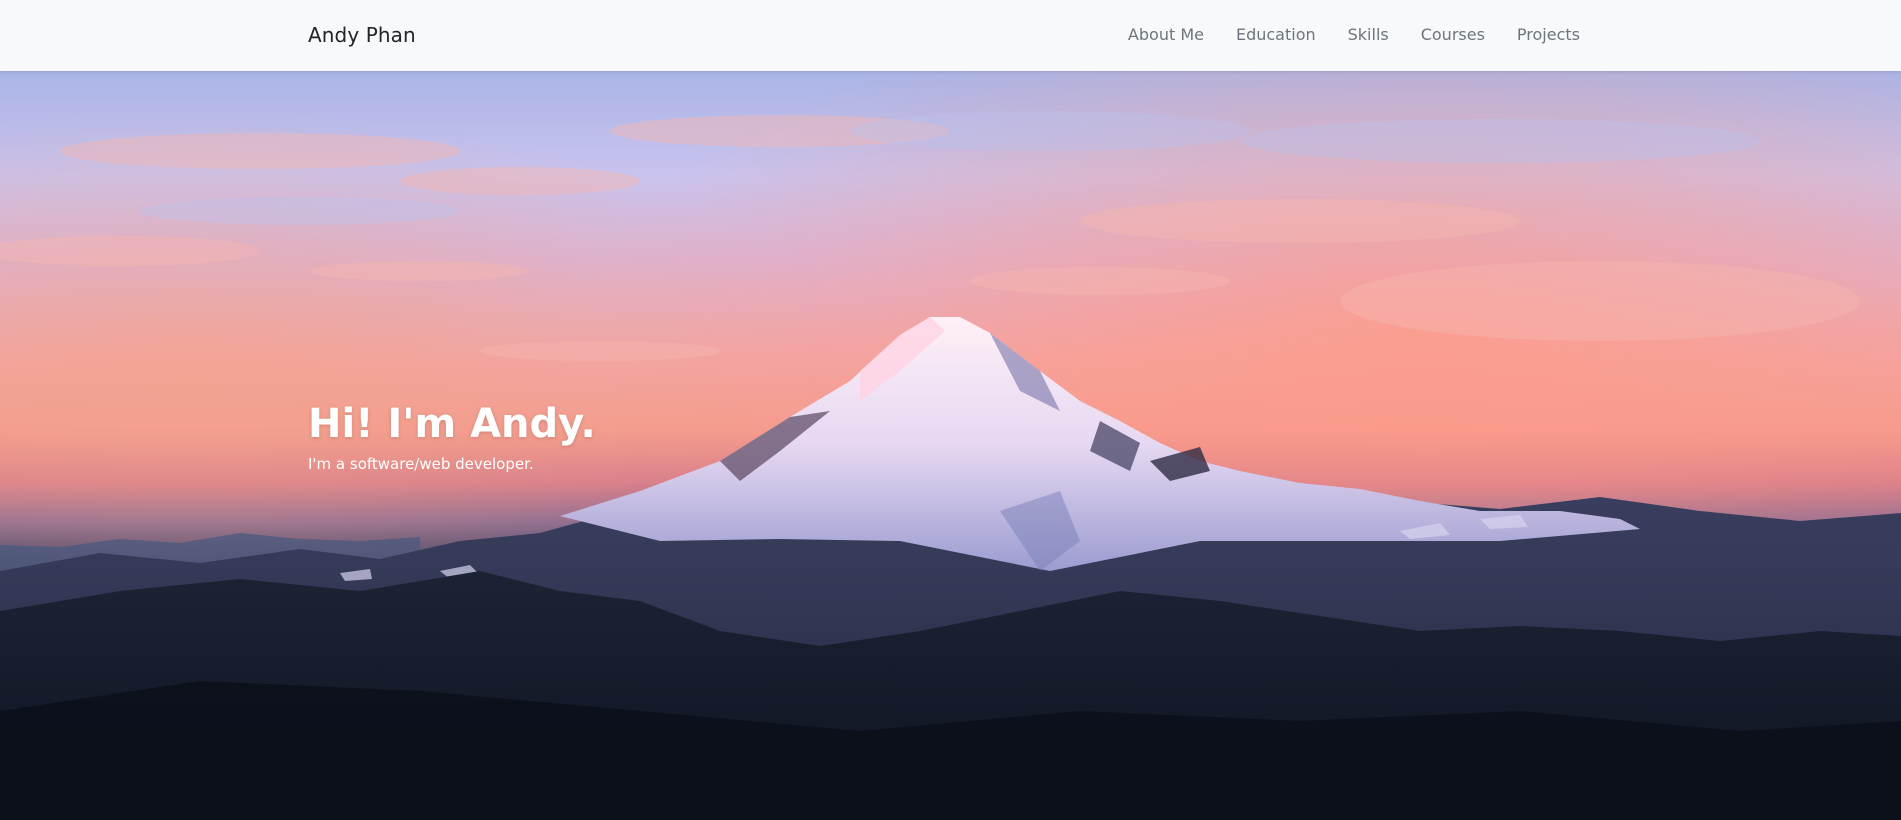  I want to click on nav-item-education: Education, so click(1276, 34).